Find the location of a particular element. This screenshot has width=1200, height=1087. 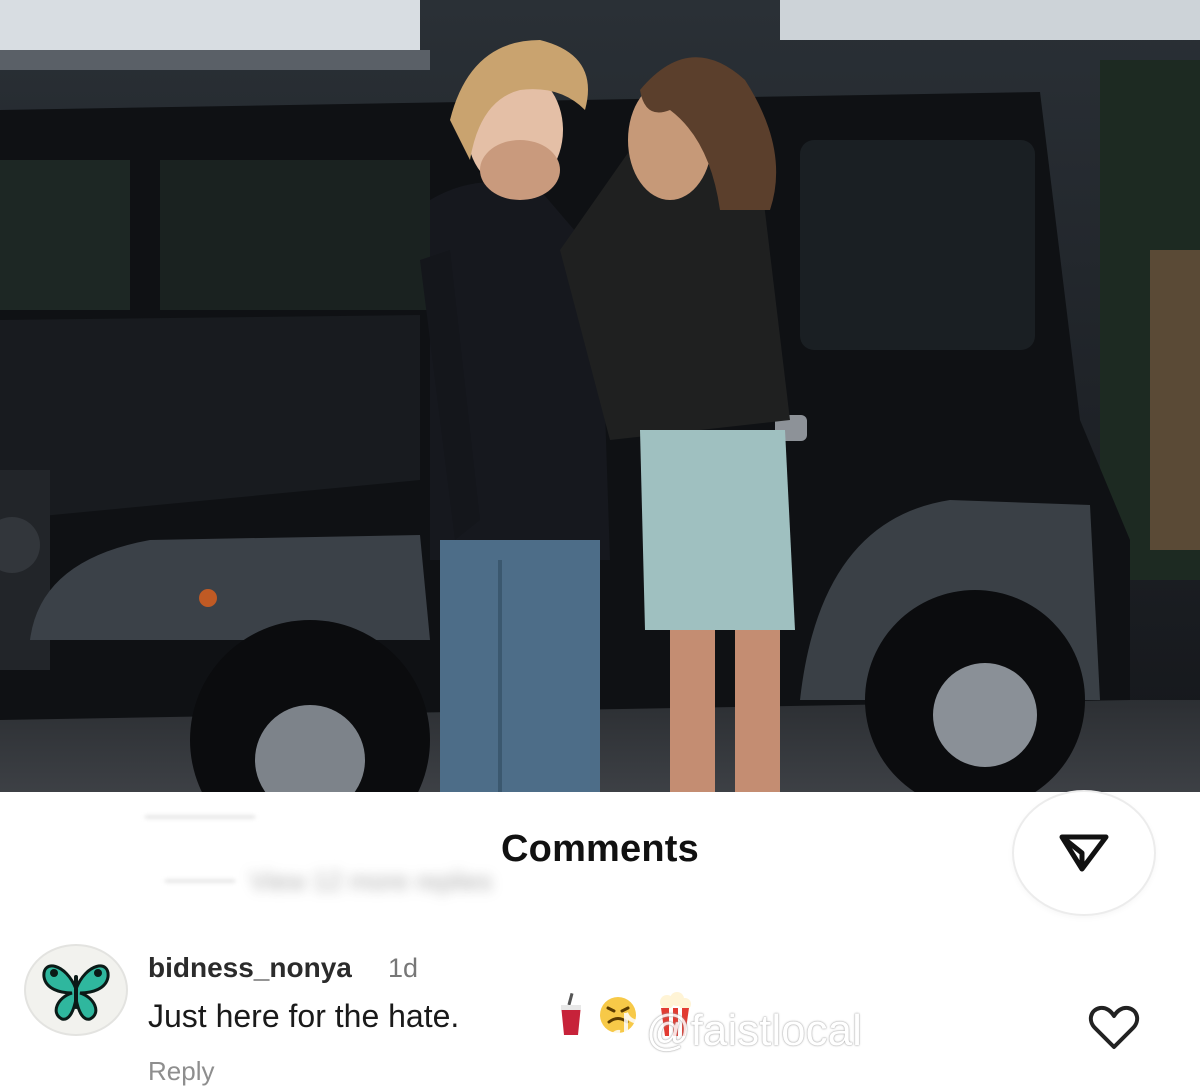

watermark: @faistlocal is located at coordinates (737, 1031).